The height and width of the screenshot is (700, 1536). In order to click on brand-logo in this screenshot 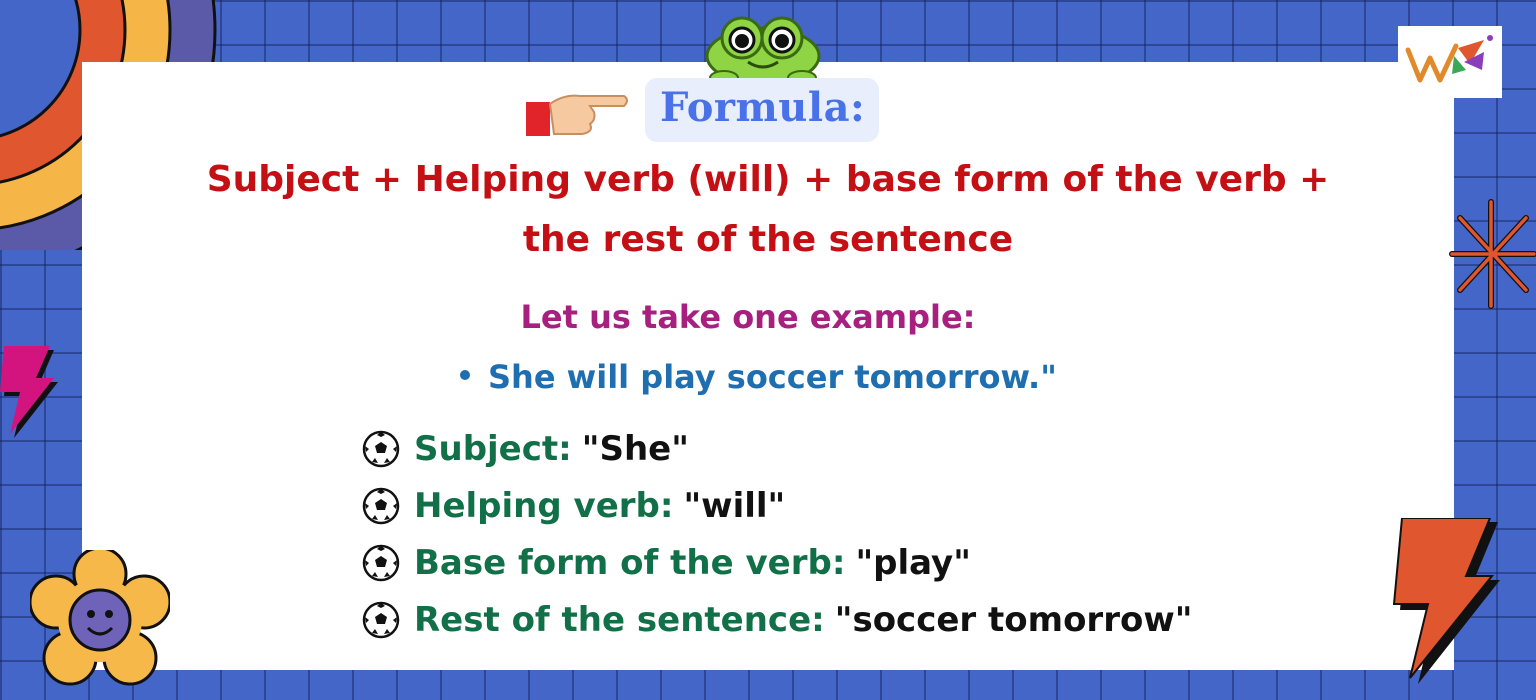, I will do `click(1450, 62)`.